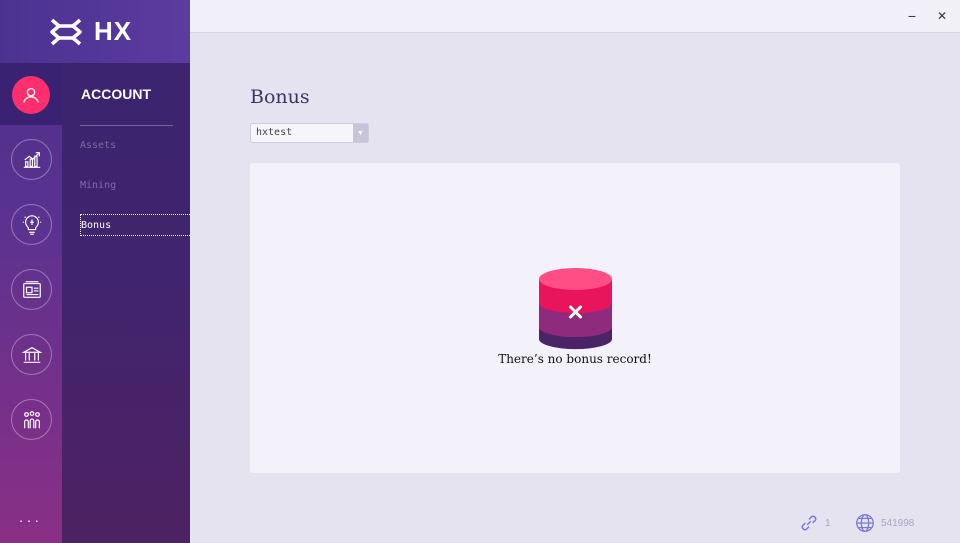 The width and height of the screenshot is (960, 543). I want to click on rail-item-bank, so click(31, 354).